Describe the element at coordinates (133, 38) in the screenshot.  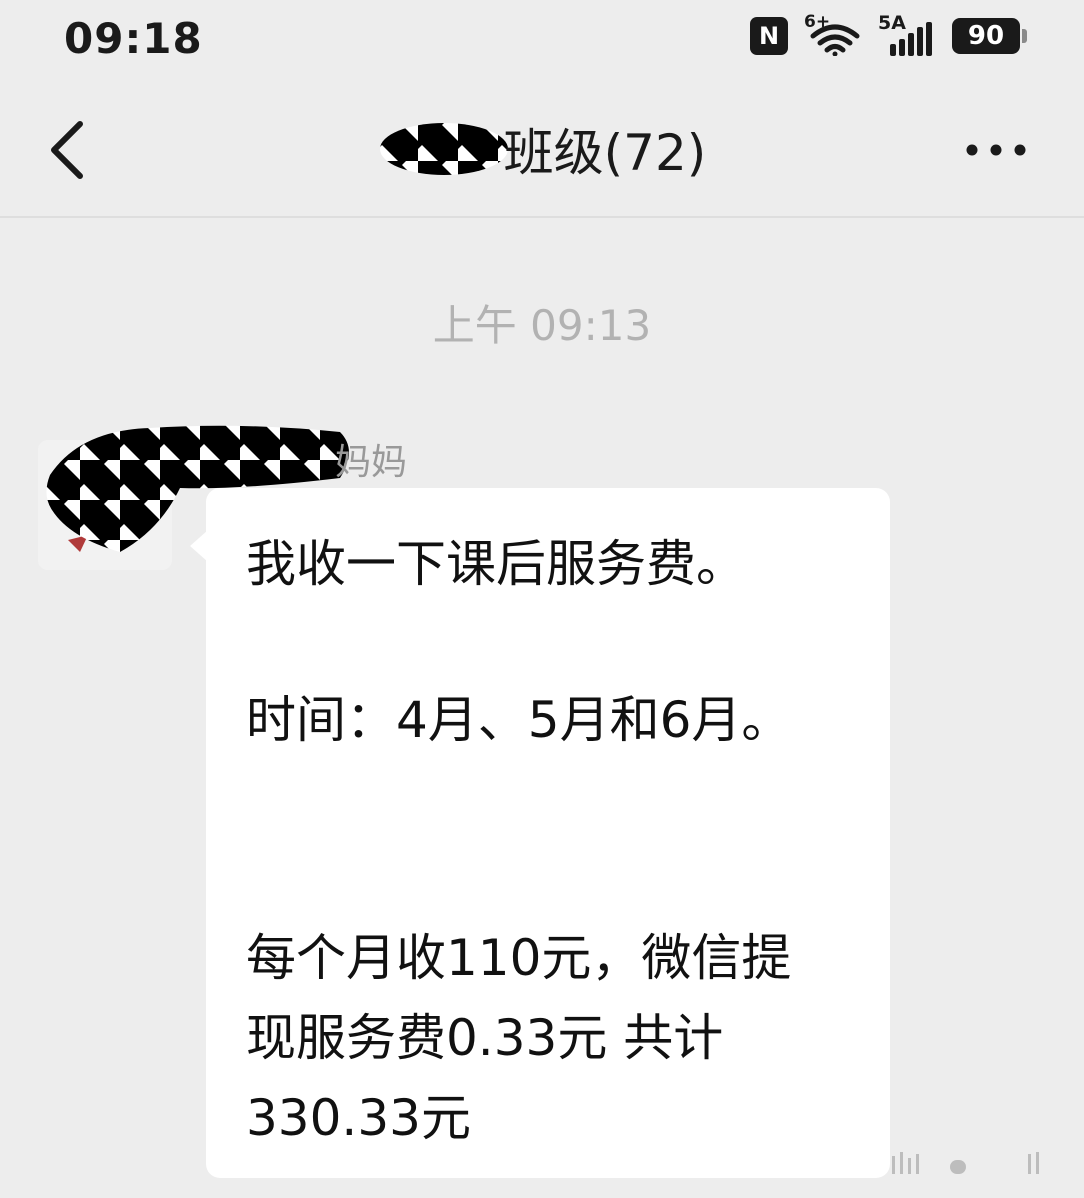
I see `status-time: 09:18` at that location.